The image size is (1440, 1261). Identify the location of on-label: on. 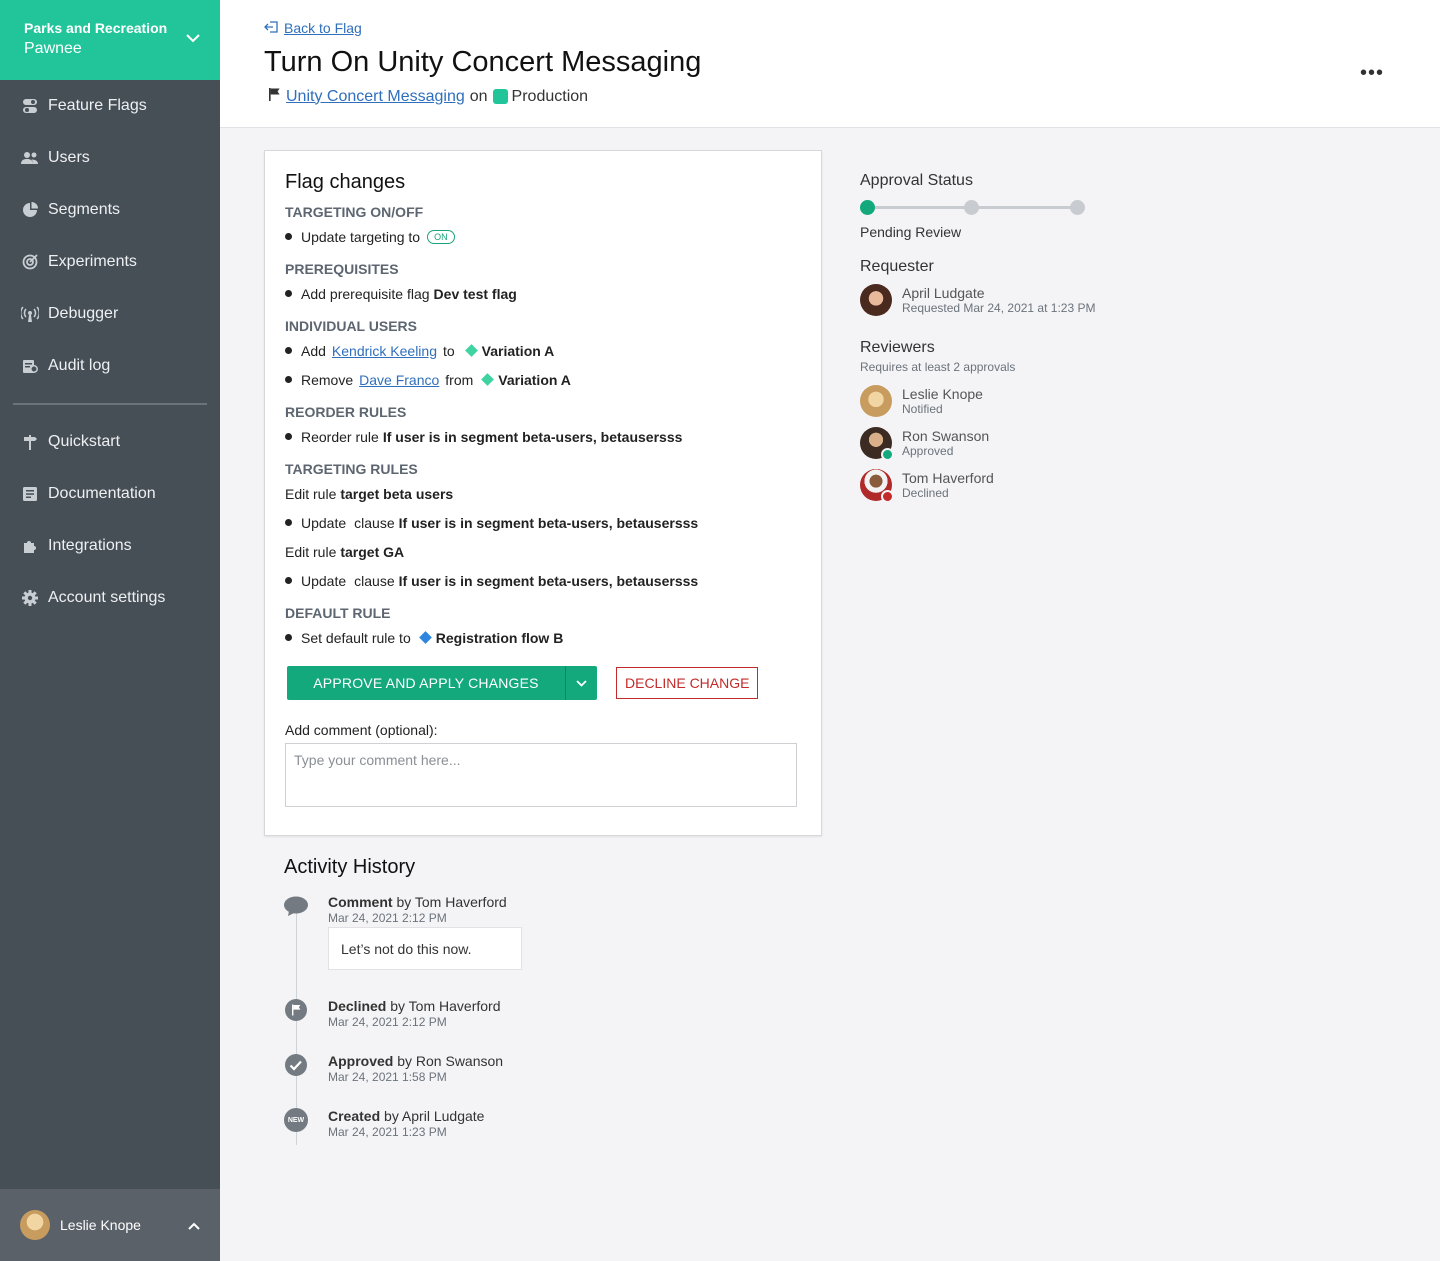
(478, 96).